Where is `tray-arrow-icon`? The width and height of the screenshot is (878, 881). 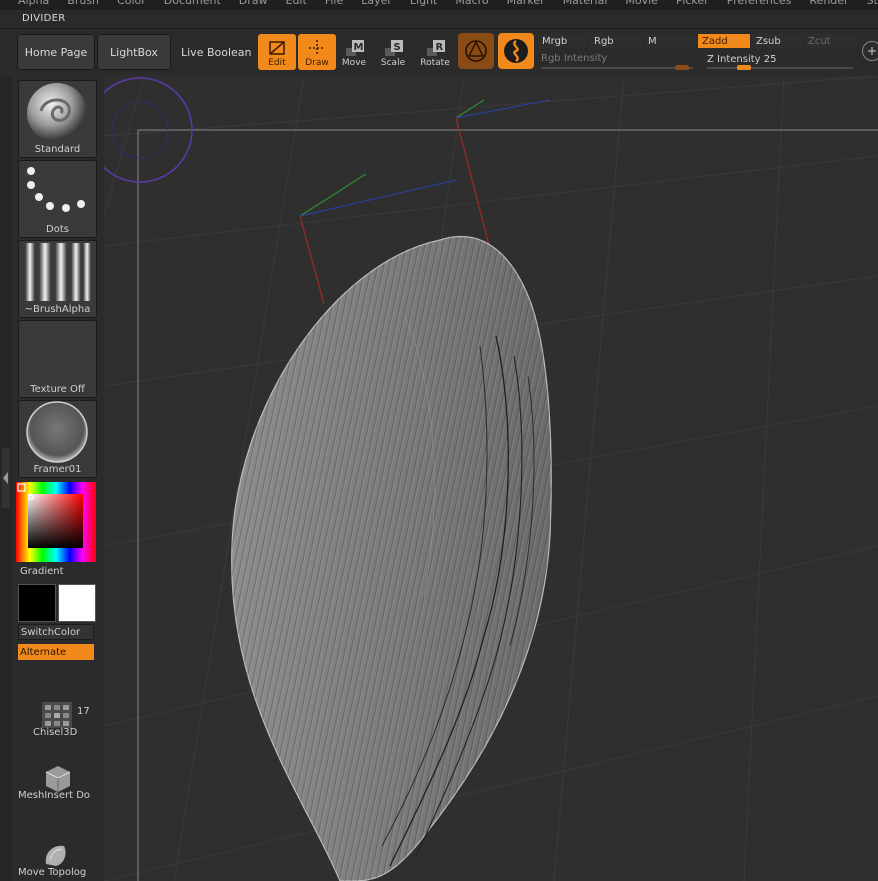
tray-arrow-icon is located at coordinates (6, 478).